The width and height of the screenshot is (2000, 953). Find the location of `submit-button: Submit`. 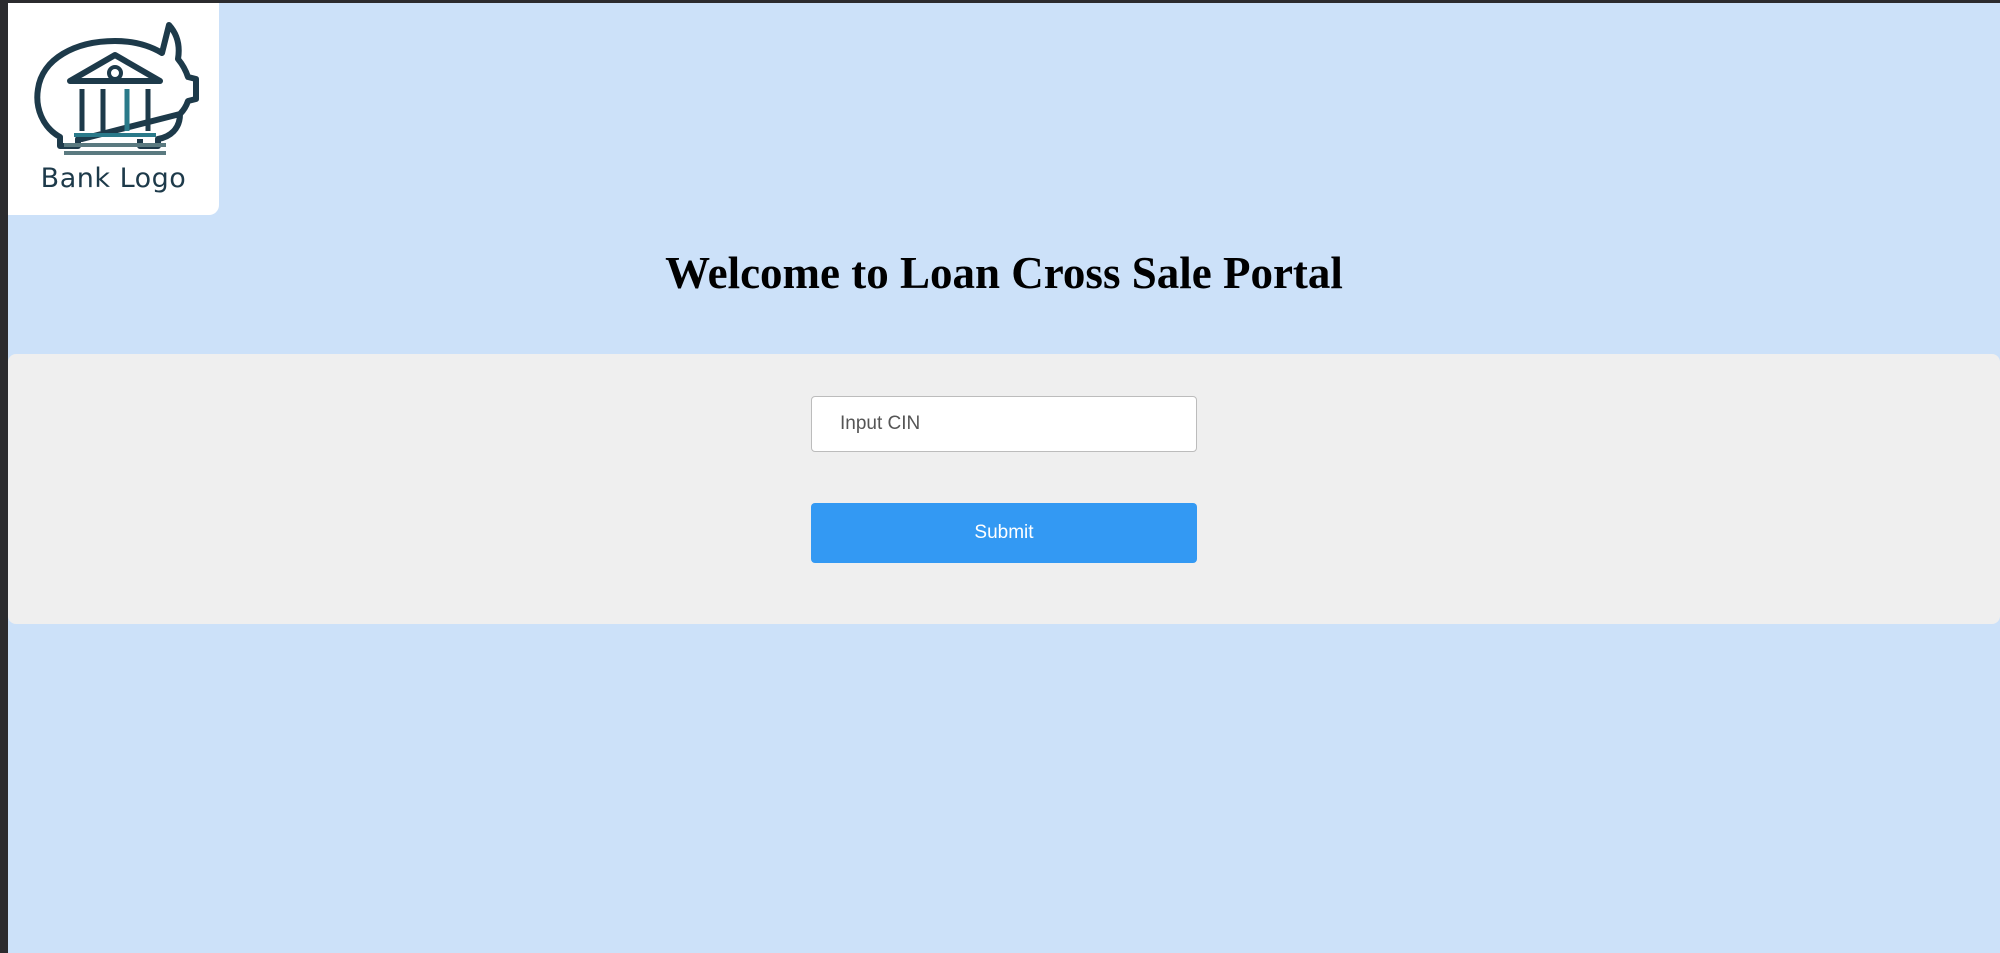

submit-button: Submit is located at coordinates (1004, 533).